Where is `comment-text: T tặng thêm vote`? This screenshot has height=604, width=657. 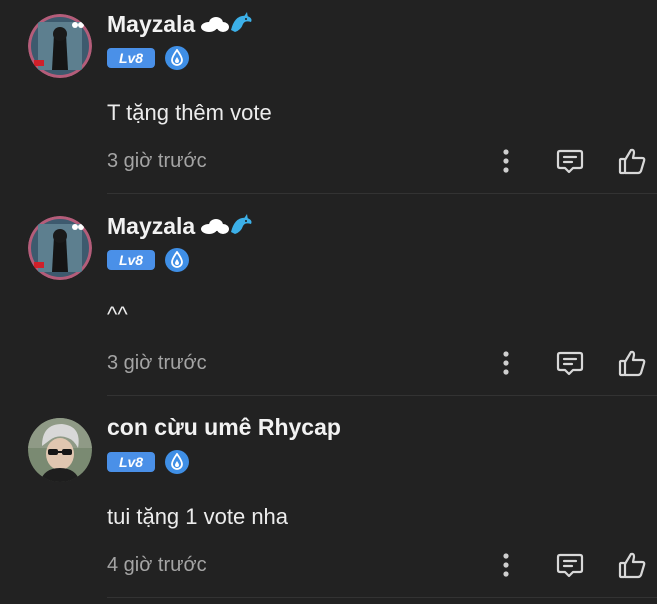 comment-text: T tặng thêm vote is located at coordinates (189, 112).